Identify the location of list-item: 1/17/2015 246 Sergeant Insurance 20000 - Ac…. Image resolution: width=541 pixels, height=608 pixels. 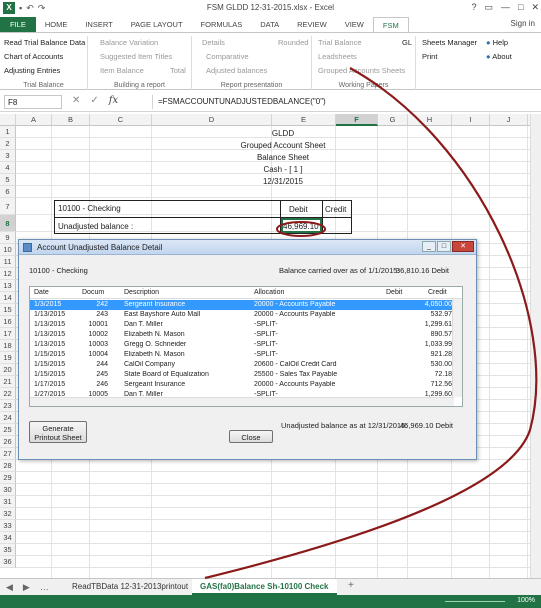
(242, 385).